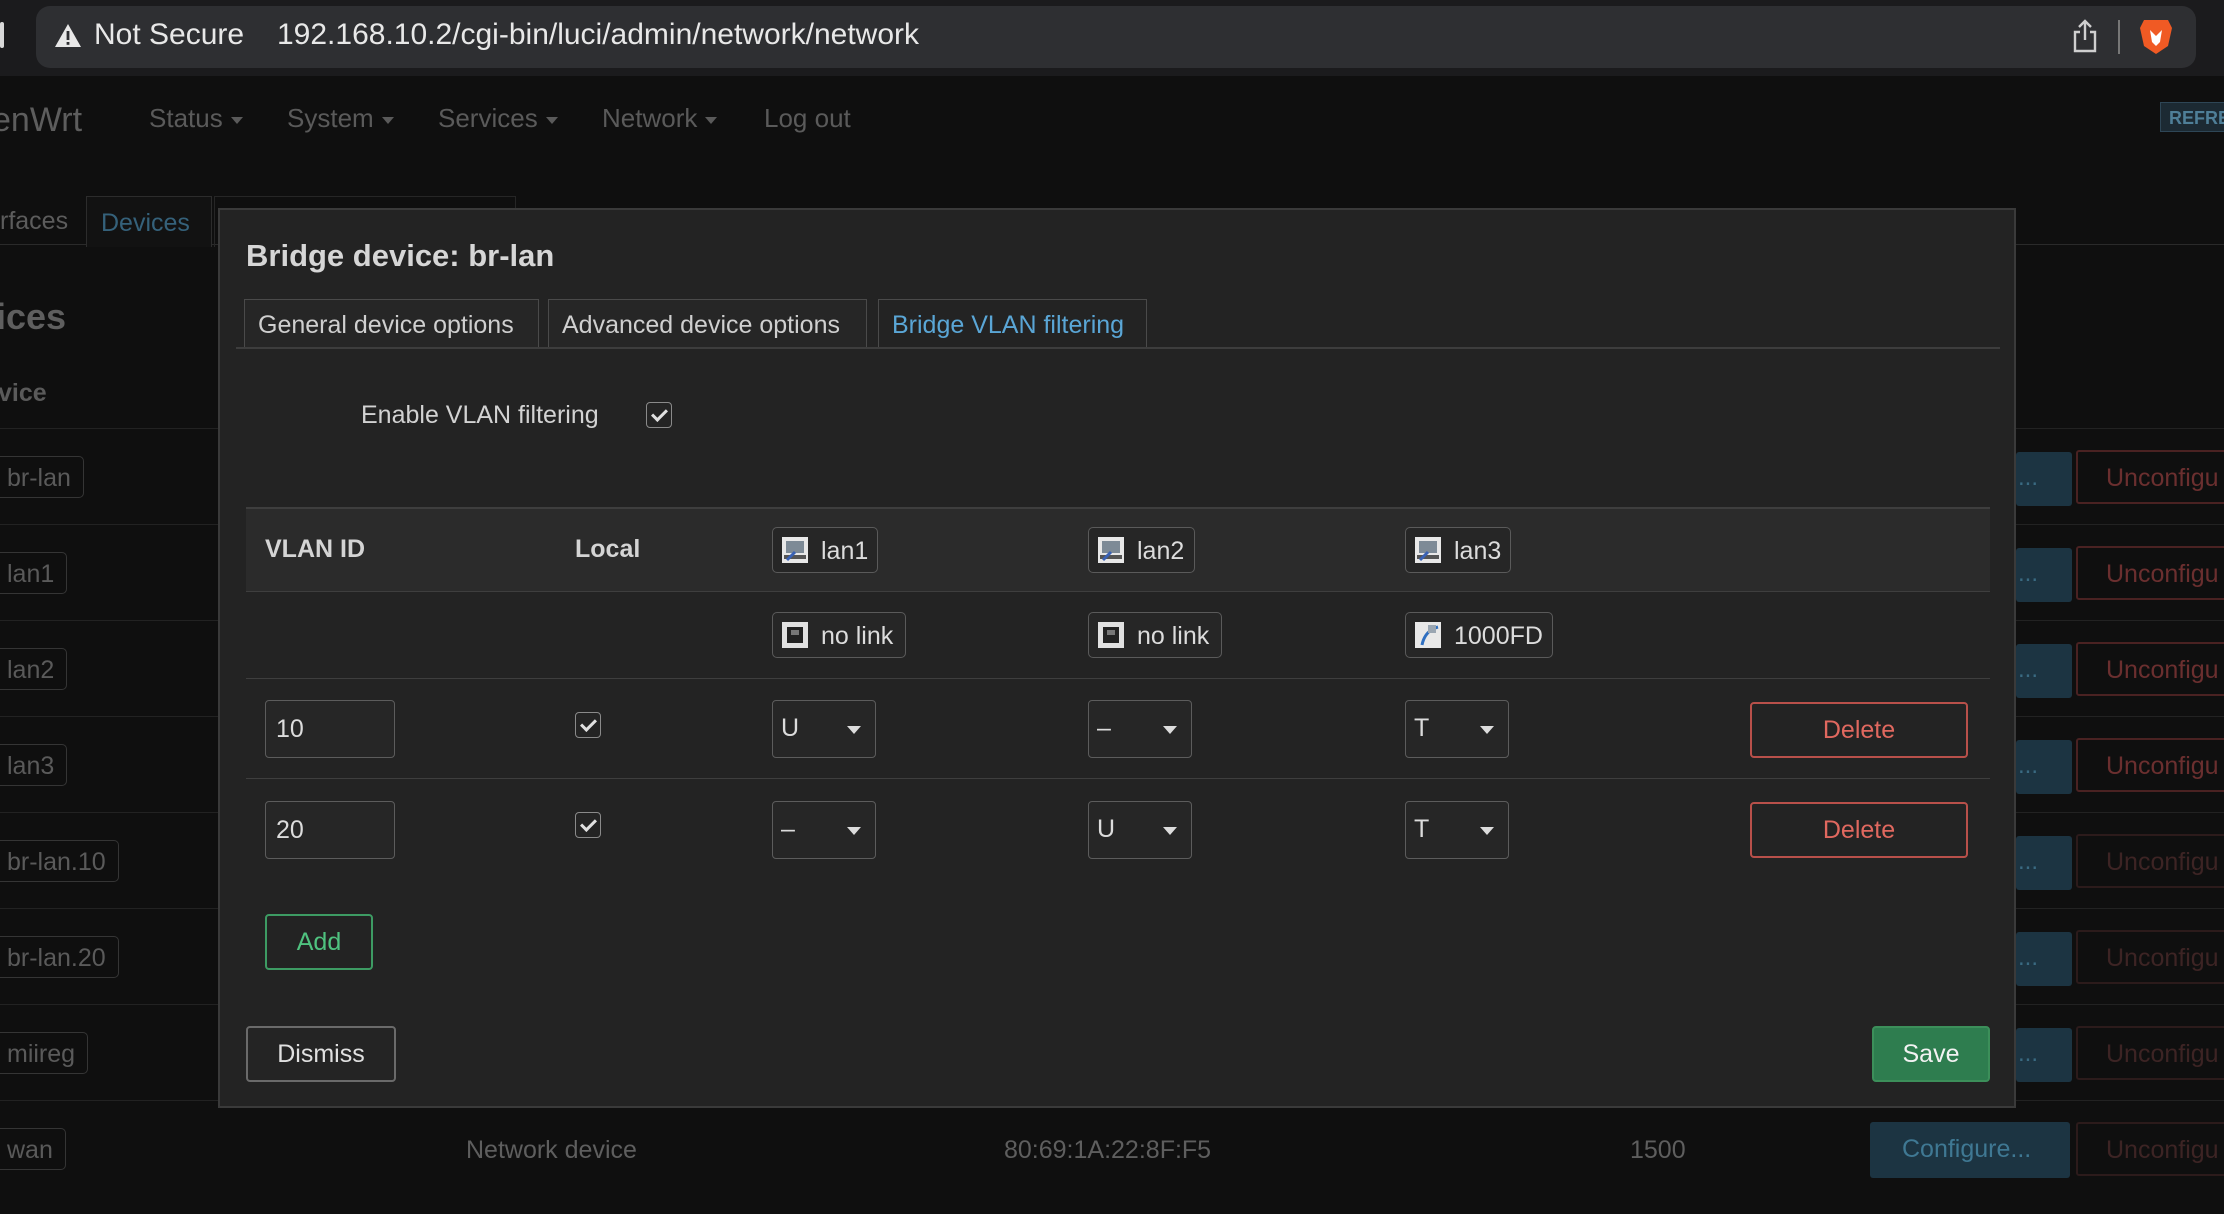 This screenshot has height=1214, width=2224. What do you see at coordinates (330, 729) in the screenshot?
I see `vlan-id-input: 10` at bounding box center [330, 729].